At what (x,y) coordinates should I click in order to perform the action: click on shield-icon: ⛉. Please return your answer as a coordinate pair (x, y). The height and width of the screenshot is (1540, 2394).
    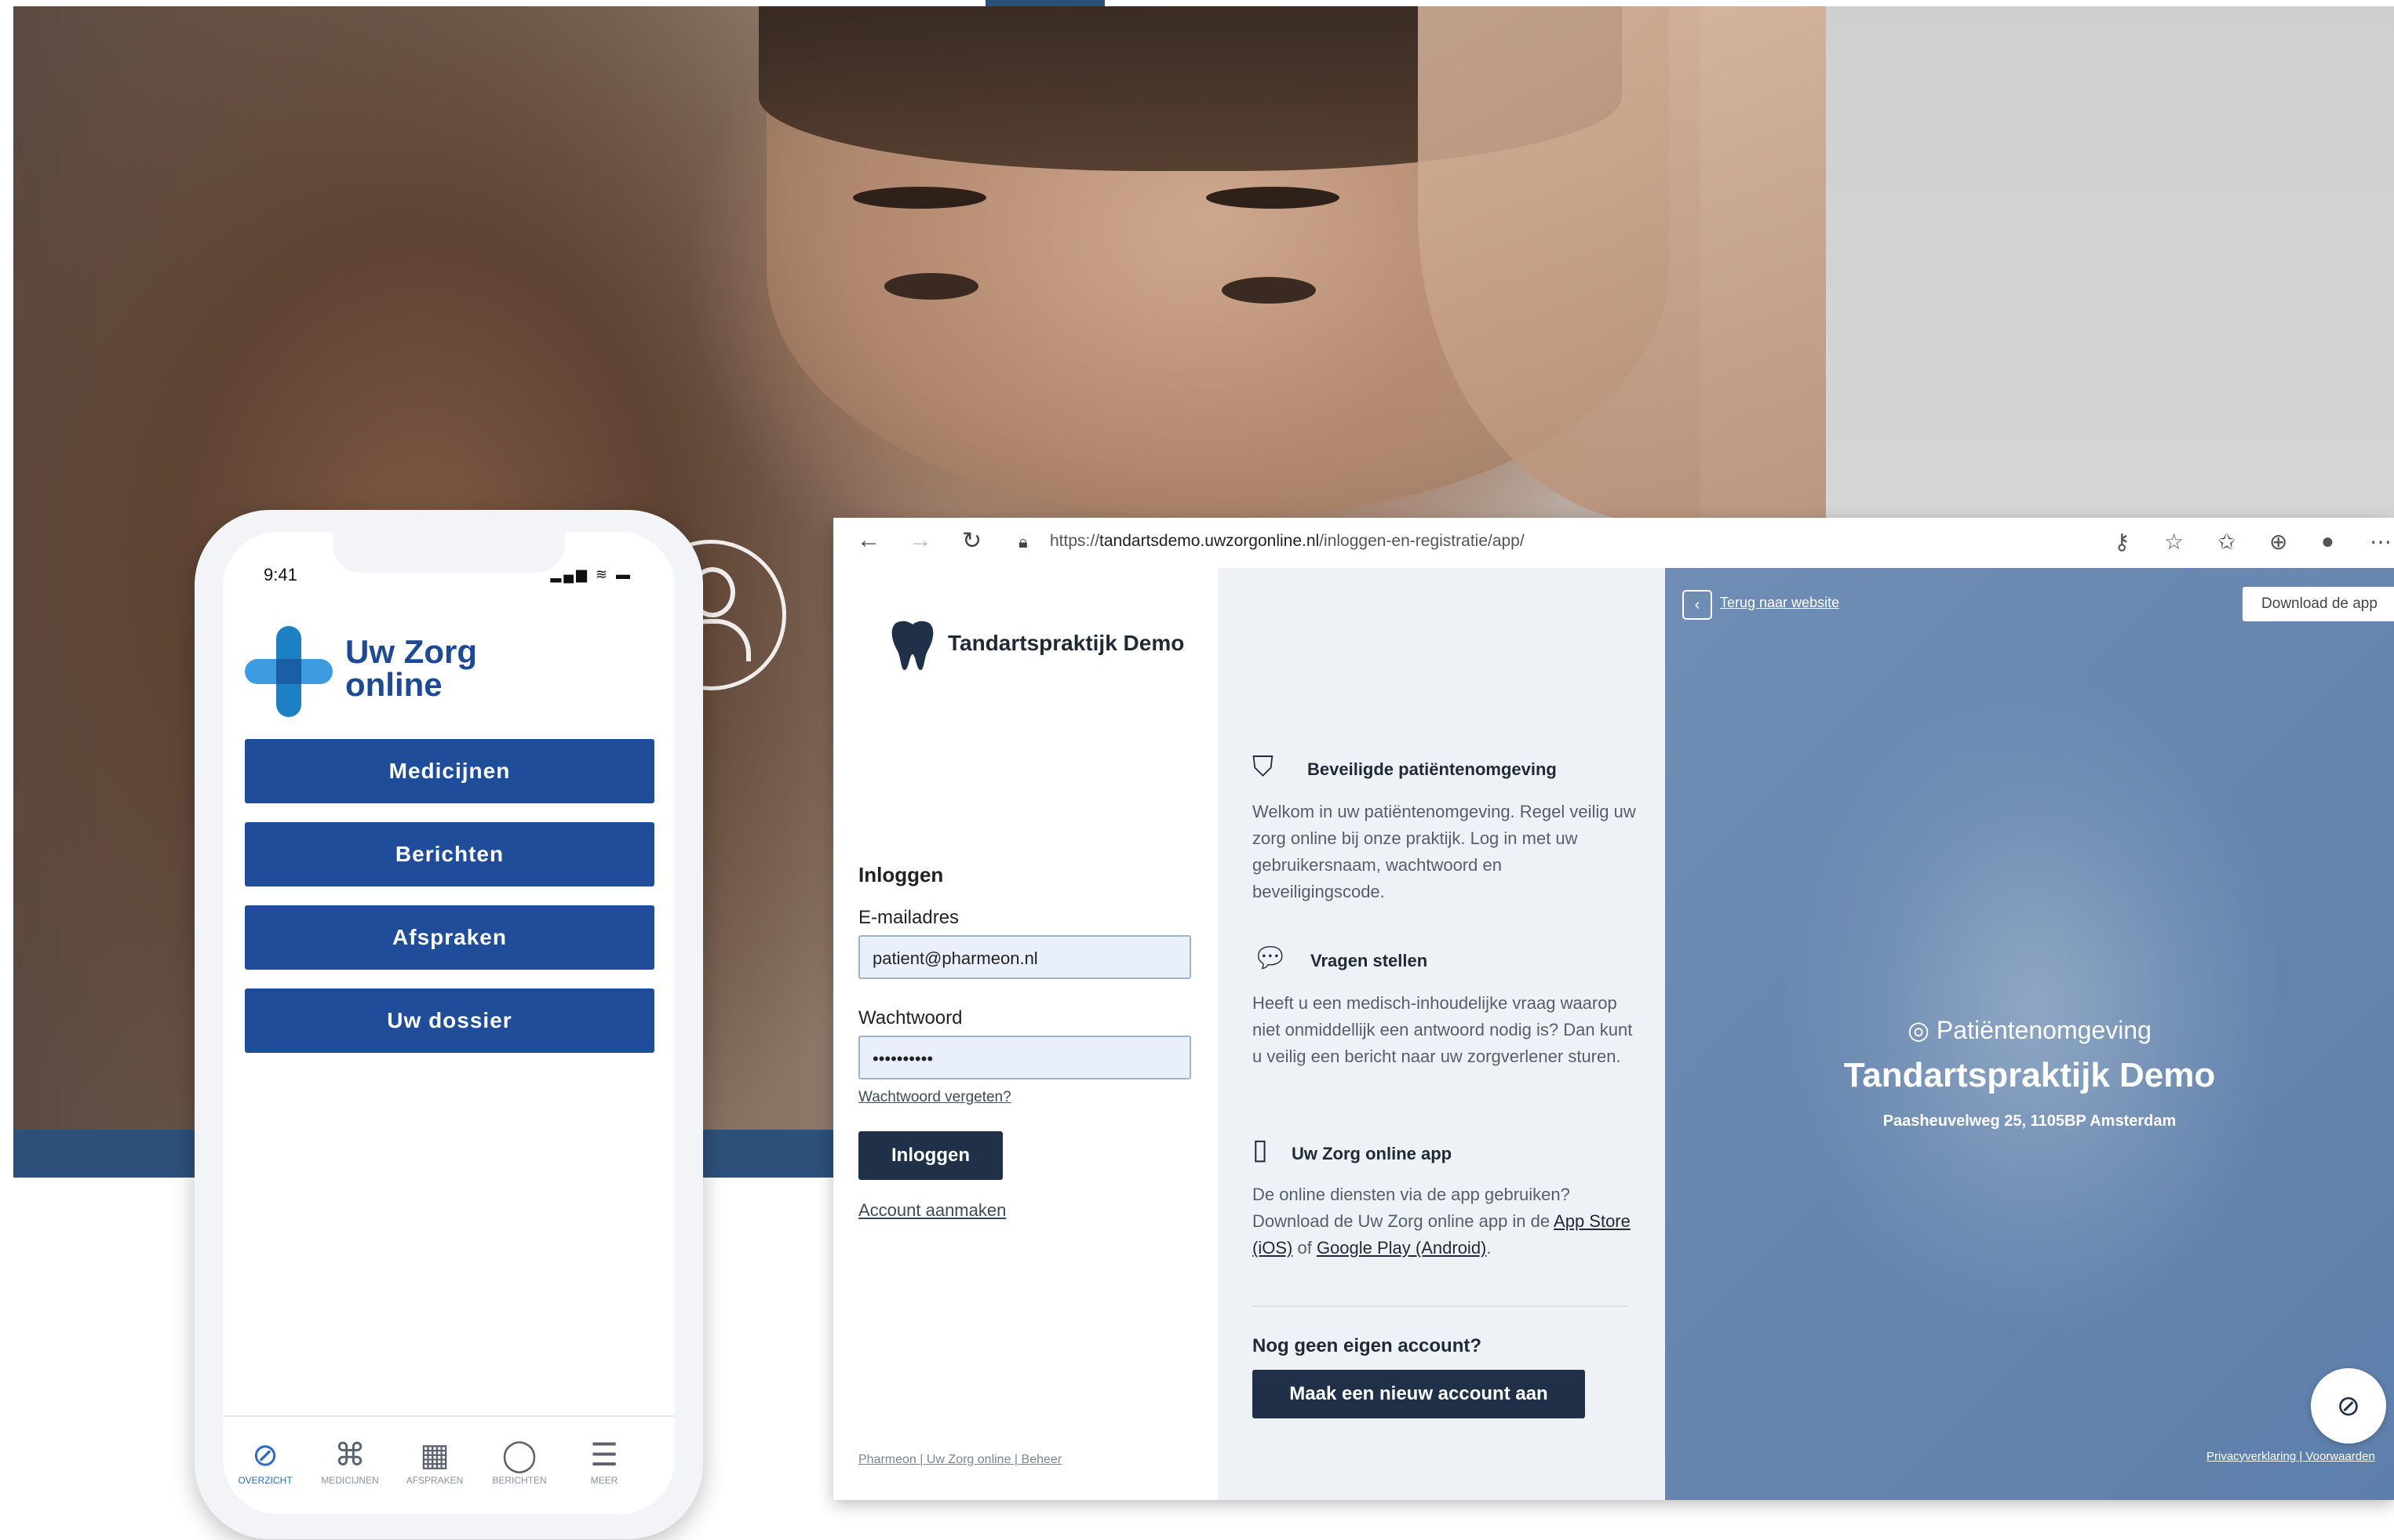
    Looking at the image, I should click on (1263, 766).